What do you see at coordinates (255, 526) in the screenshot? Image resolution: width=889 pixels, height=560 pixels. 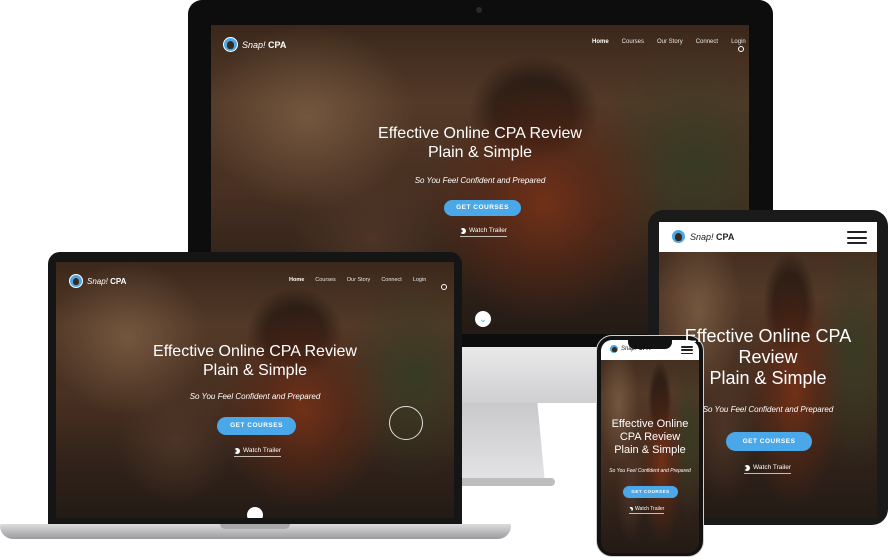 I see `laptop-trackpad-notch` at bounding box center [255, 526].